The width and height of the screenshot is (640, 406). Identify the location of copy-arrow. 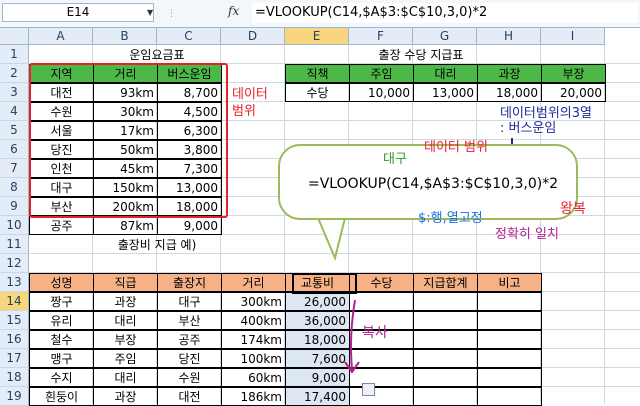
(353, 335).